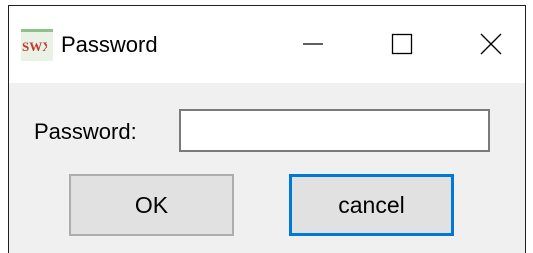 This screenshot has width=533, height=253. I want to click on maximize-button, so click(402, 44).